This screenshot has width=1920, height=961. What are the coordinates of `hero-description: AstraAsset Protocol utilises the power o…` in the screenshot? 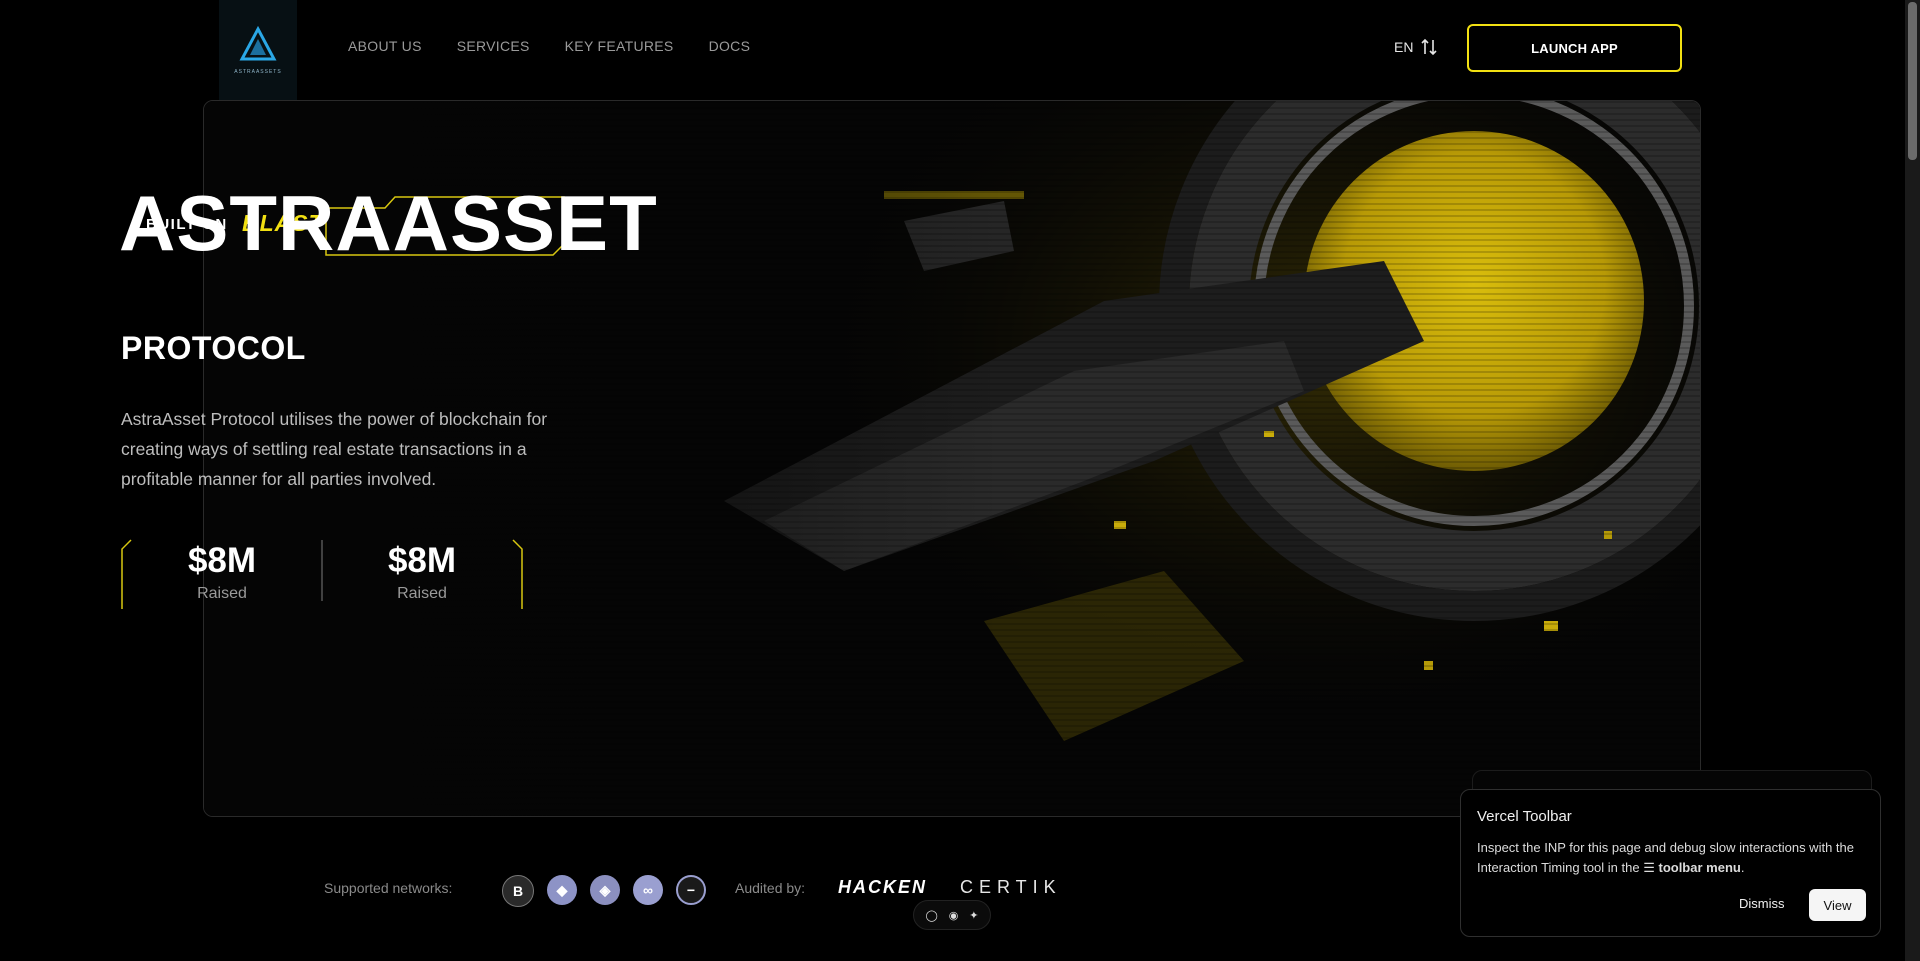 It's located at (334, 449).